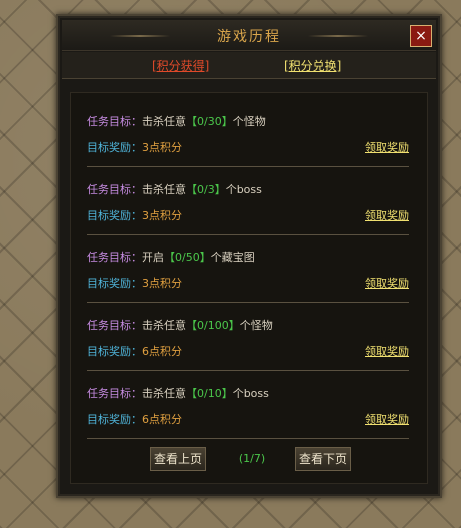 The height and width of the screenshot is (528, 461). Describe the element at coordinates (153, 257) in the screenshot. I see `quest-action: 开启` at that location.